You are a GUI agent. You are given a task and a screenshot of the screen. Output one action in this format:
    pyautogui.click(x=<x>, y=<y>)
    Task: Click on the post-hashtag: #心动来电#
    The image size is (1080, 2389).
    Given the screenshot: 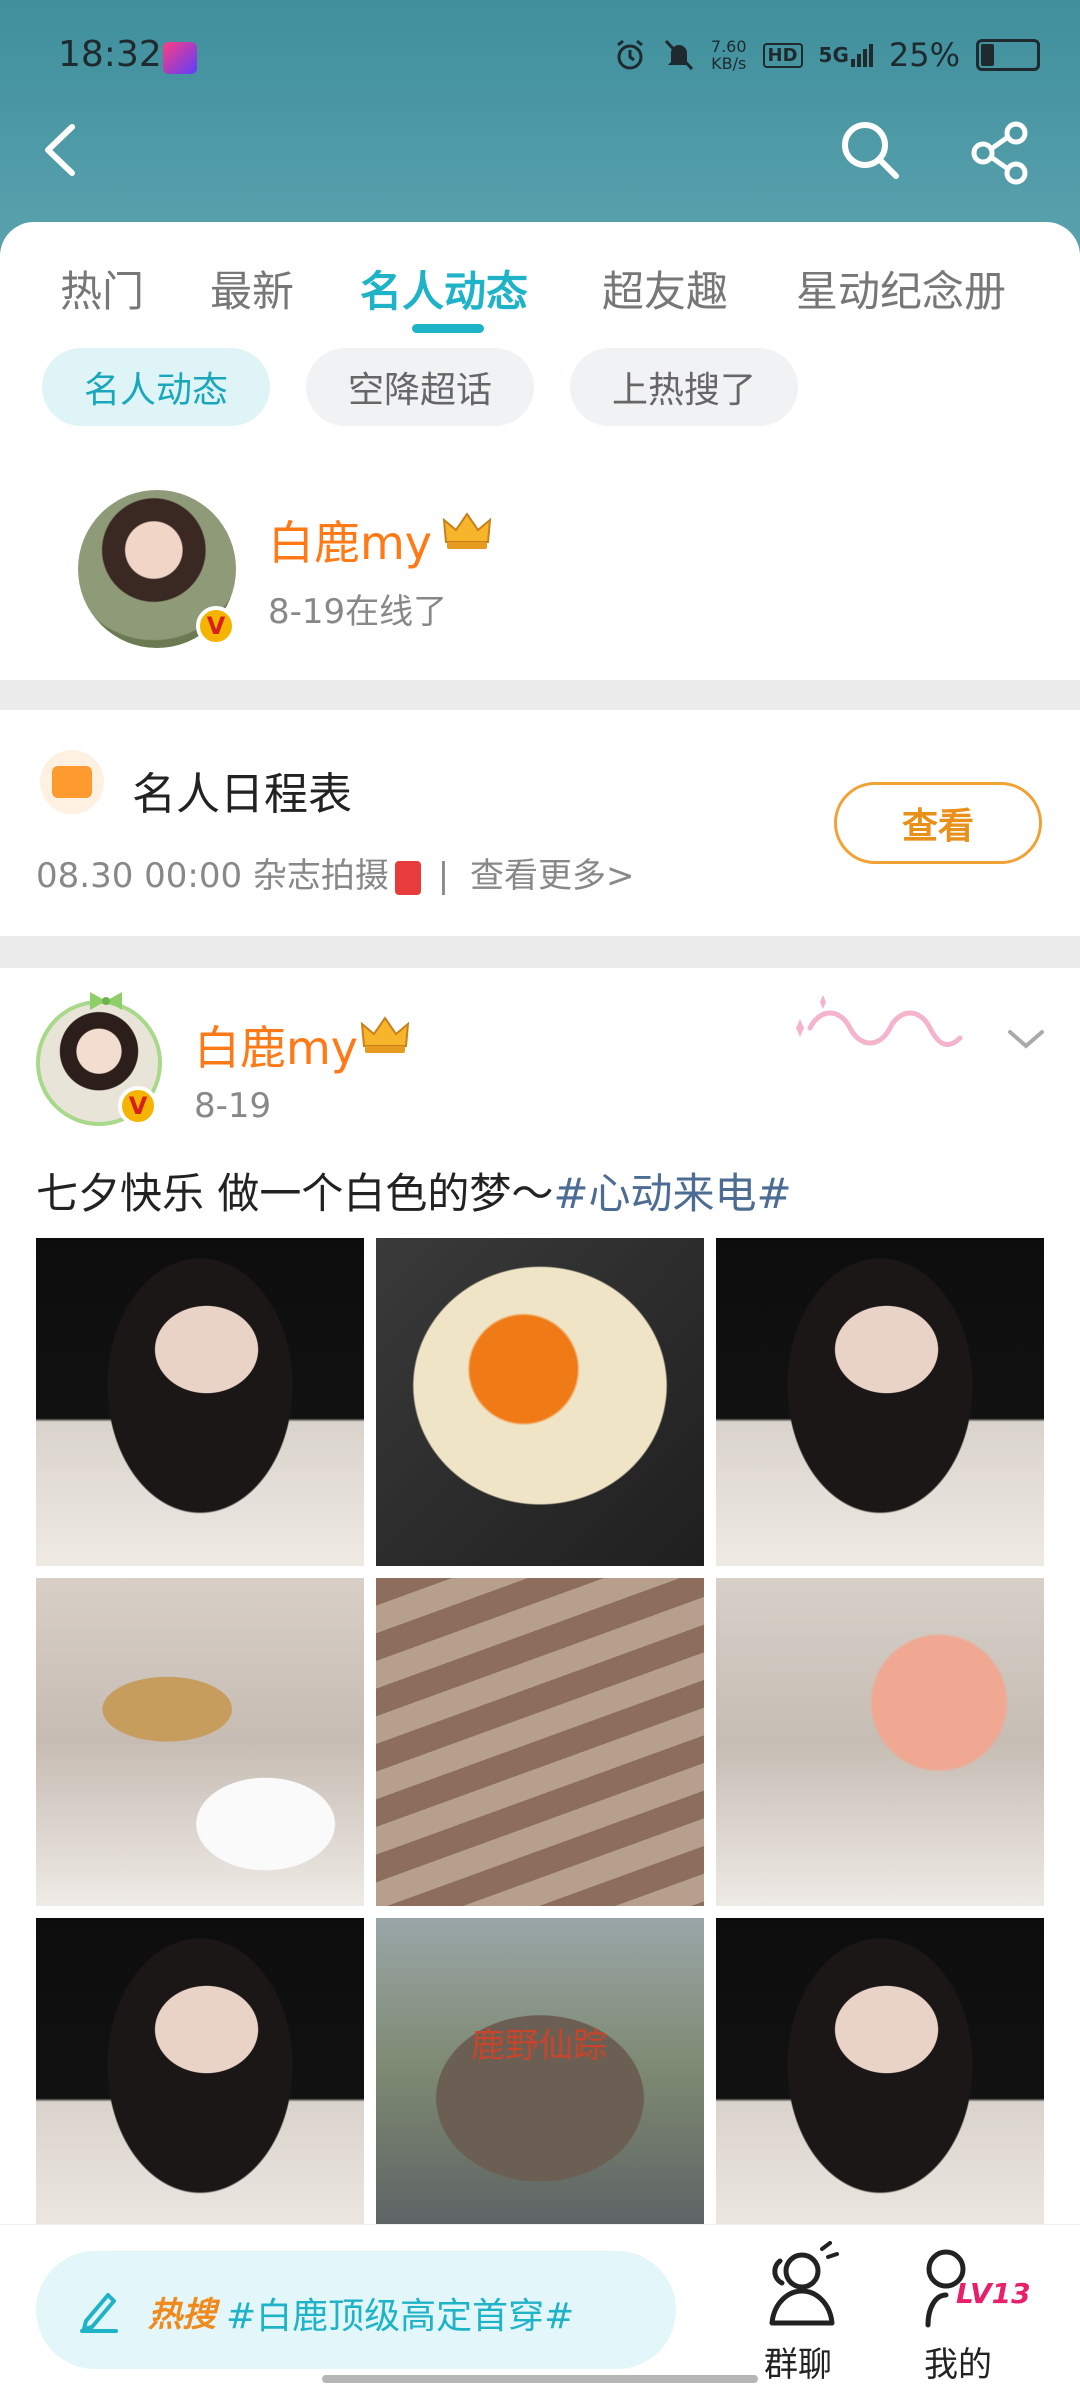 What is the action you would take?
    pyautogui.click(x=672, y=1193)
    